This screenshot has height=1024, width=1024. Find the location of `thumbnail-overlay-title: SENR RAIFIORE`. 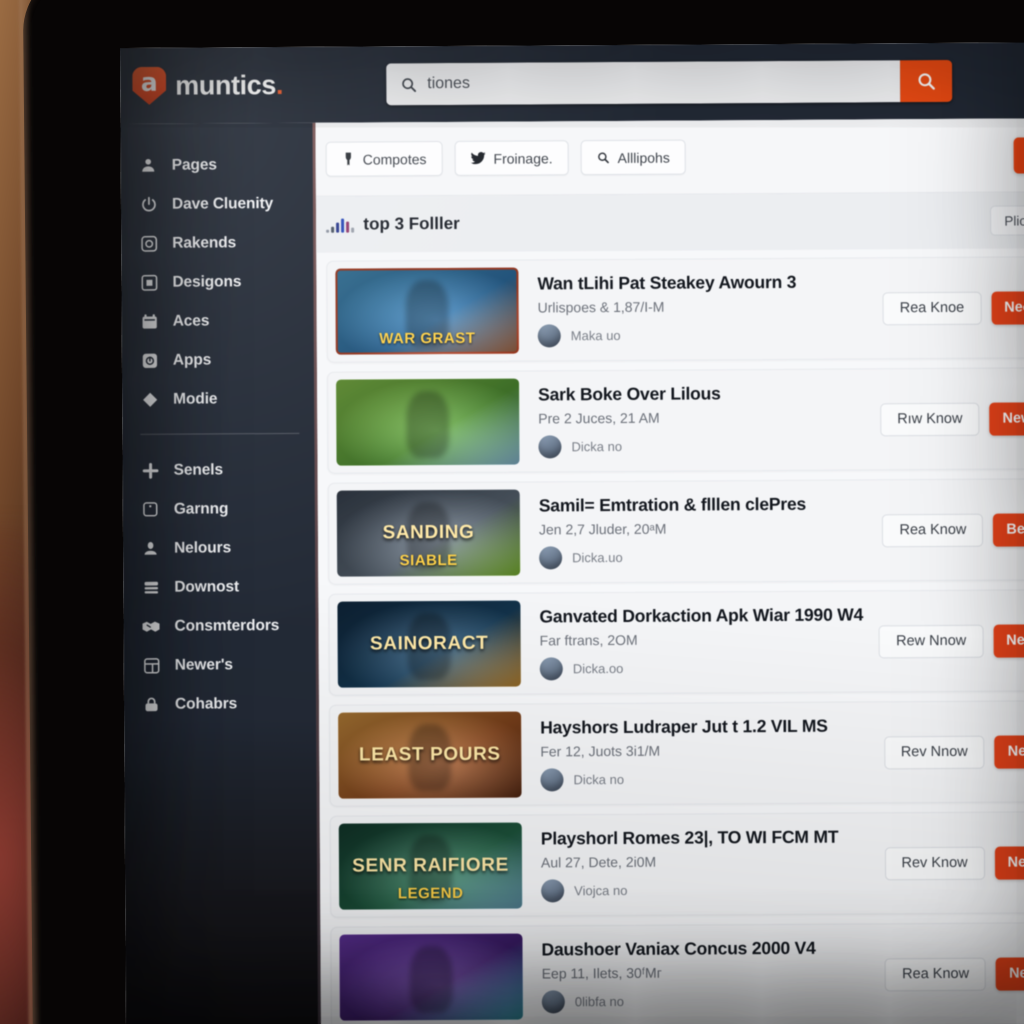

thumbnail-overlay-title: SENR RAIFIORE is located at coordinates (430, 865).